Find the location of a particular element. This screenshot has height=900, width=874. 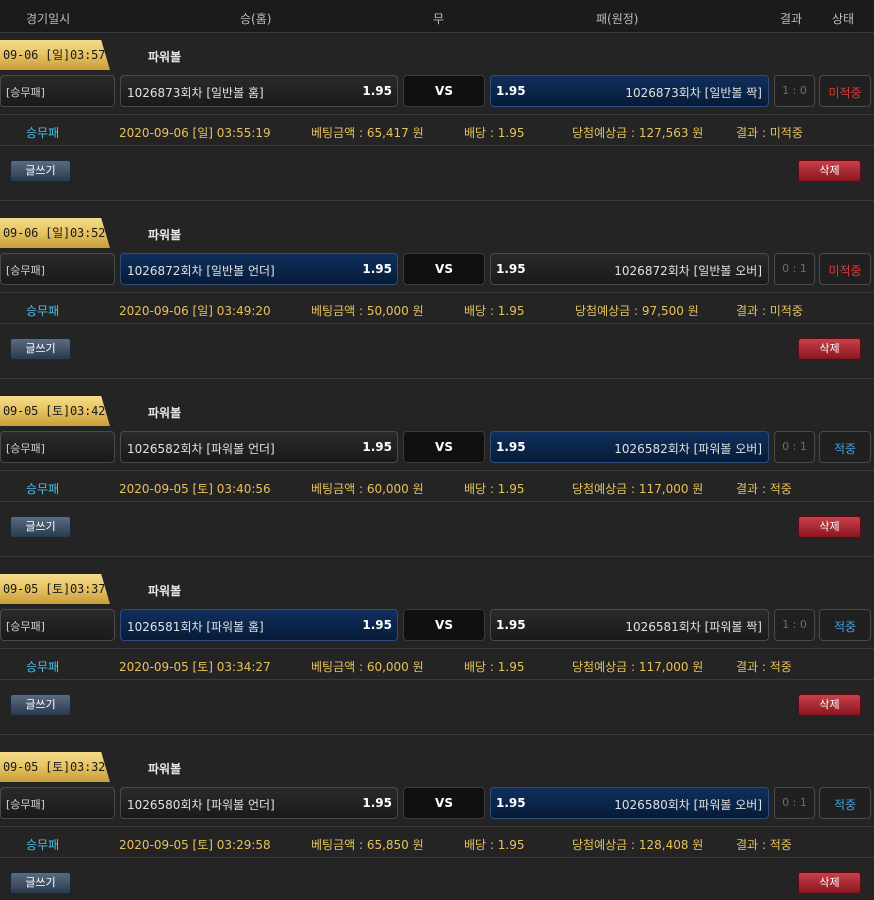

away-option: 1.95 1026873회차 [일반볼 짝] is located at coordinates (629, 91).